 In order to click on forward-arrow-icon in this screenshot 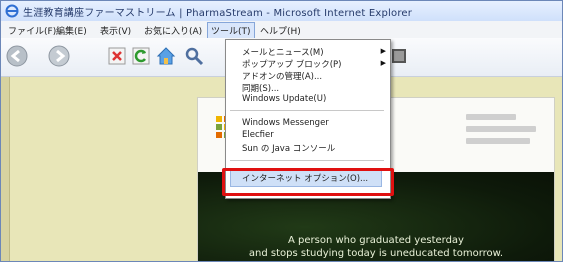, I will do `click(59, 56)`.